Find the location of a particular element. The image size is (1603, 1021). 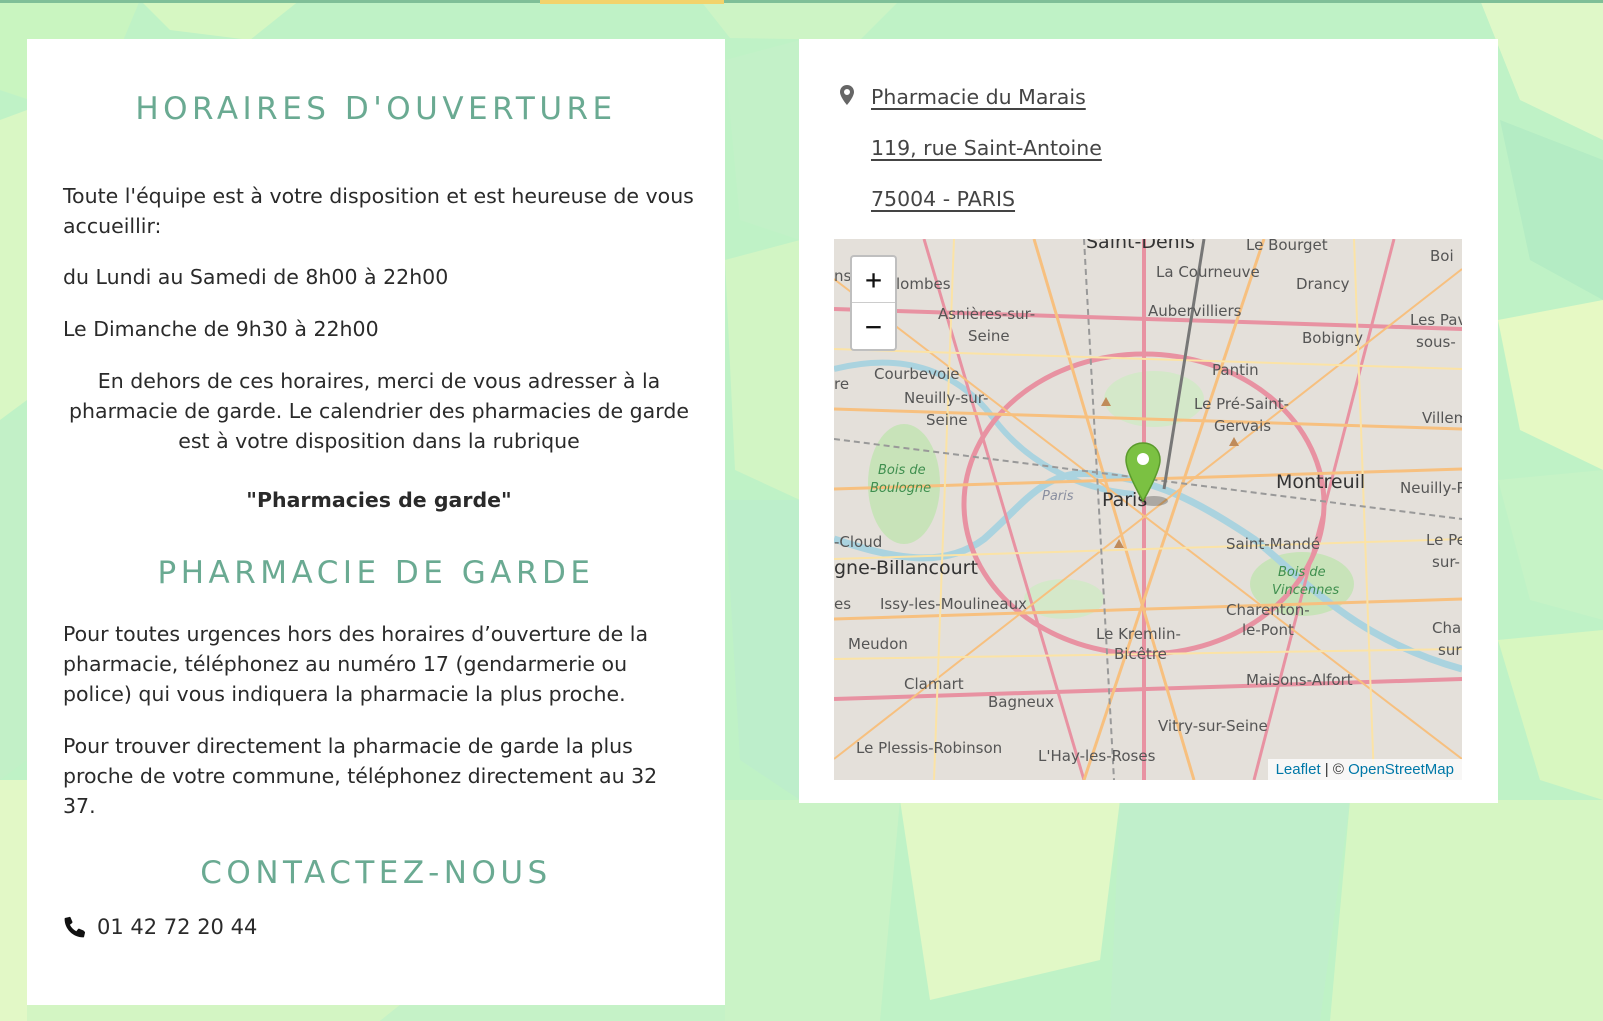

map-label: Saint-Mandé is located at coordinates (1273, 544).